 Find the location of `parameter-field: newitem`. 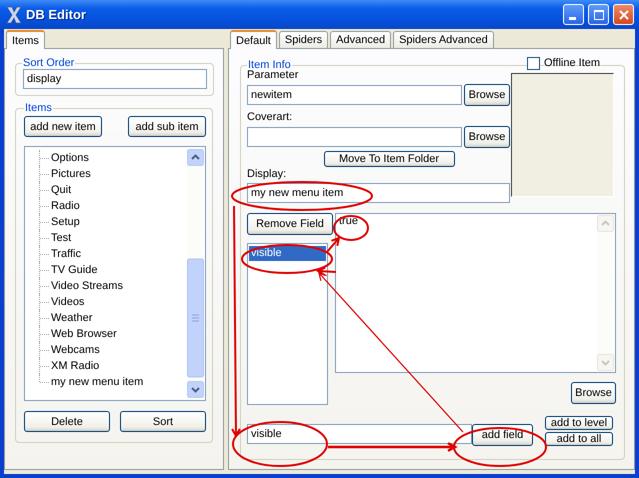

parameter-field: newitem is located at coordinates (354, 95).